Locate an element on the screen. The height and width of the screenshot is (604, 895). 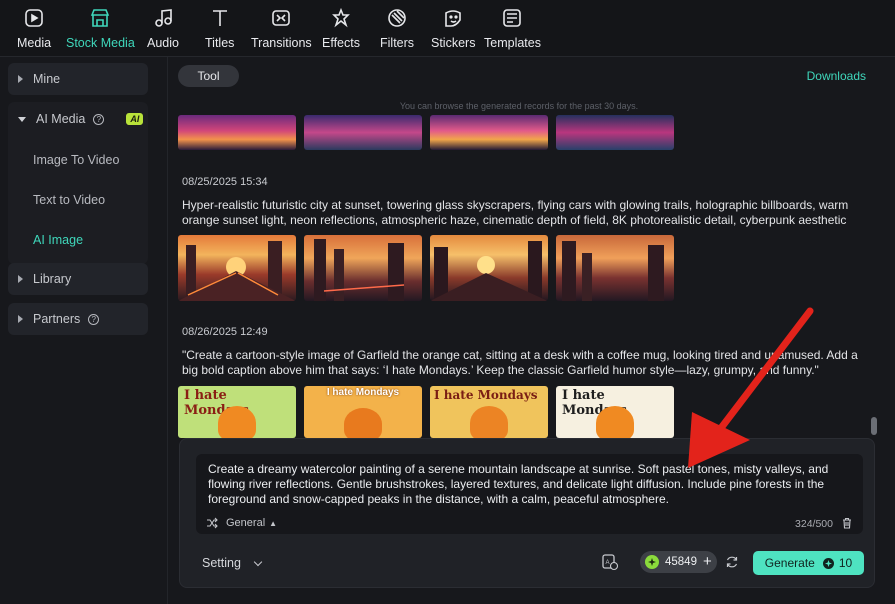
mode-label: General is located at coordinates (246, 523).